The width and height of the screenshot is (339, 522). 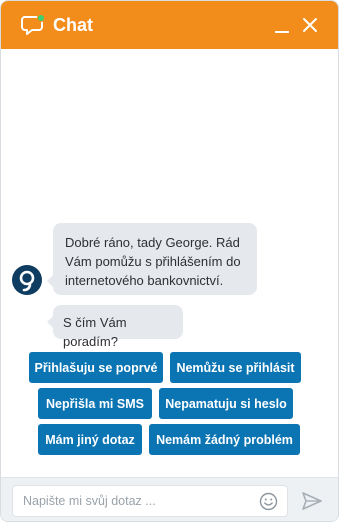 I want to click on chat-footer, so click(x=169, y=499).